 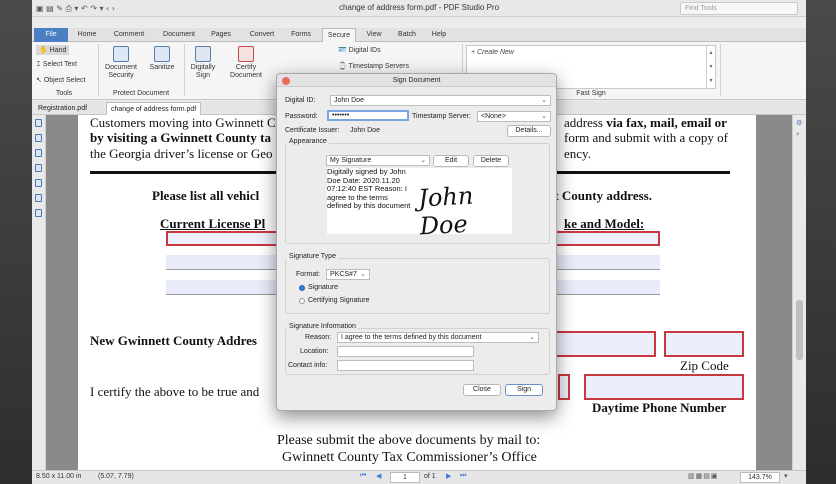 I want to click on attachments-panel-icon, so click(x=38, y=168).